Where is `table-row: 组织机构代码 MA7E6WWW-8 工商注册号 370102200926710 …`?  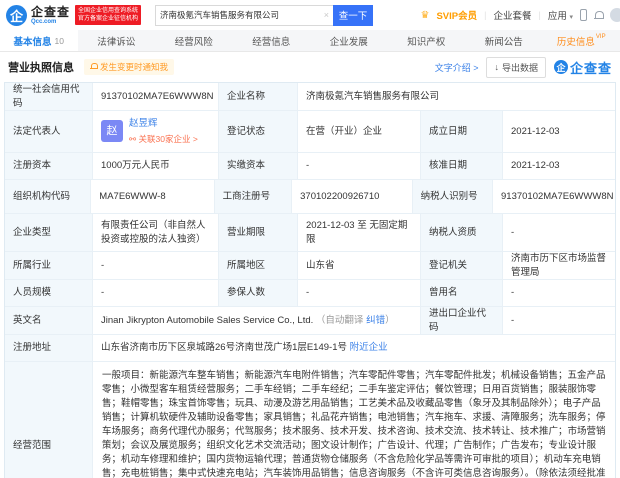 table-row: 组织机构代码 MA7E6WWW-8 工商注册号 370102200926710 … is located at coordinates (310, 197).